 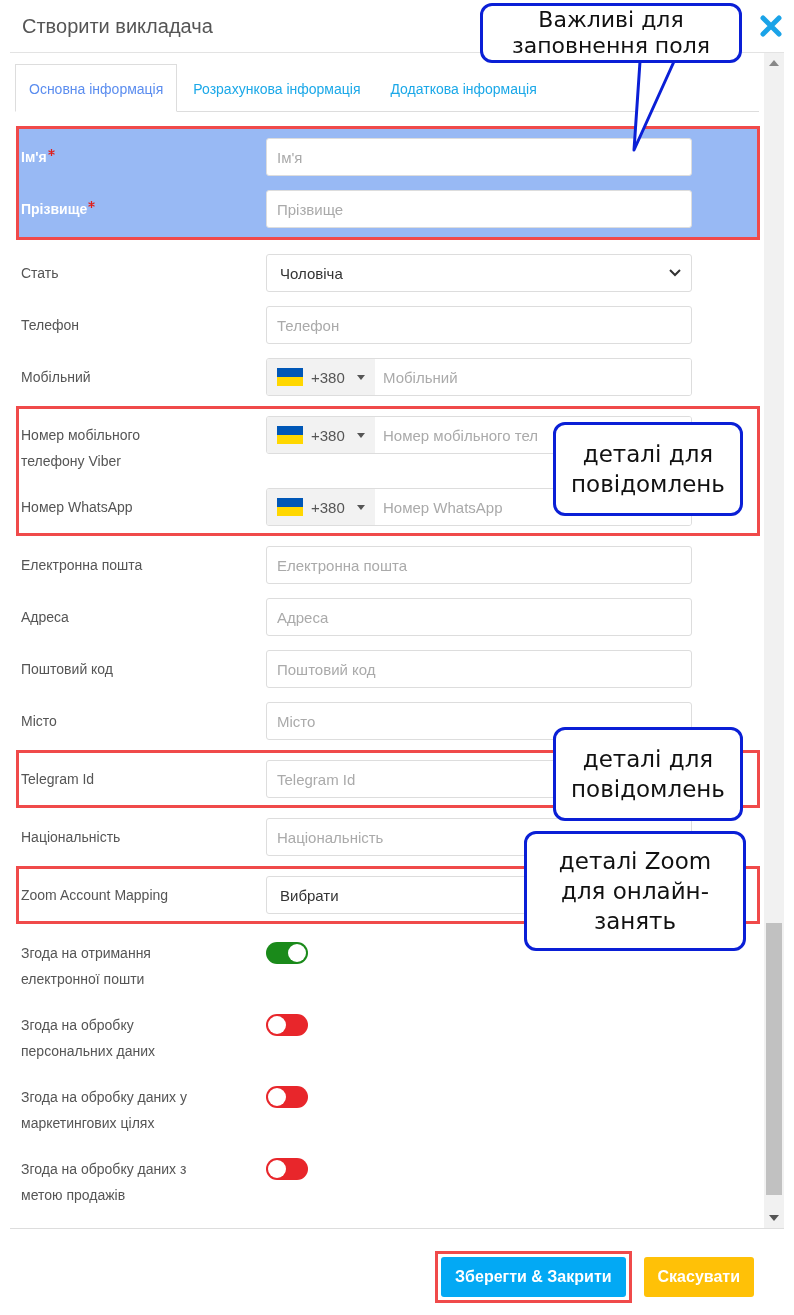 I want to click on field-label: Телефон, so click(x=50, y=325).